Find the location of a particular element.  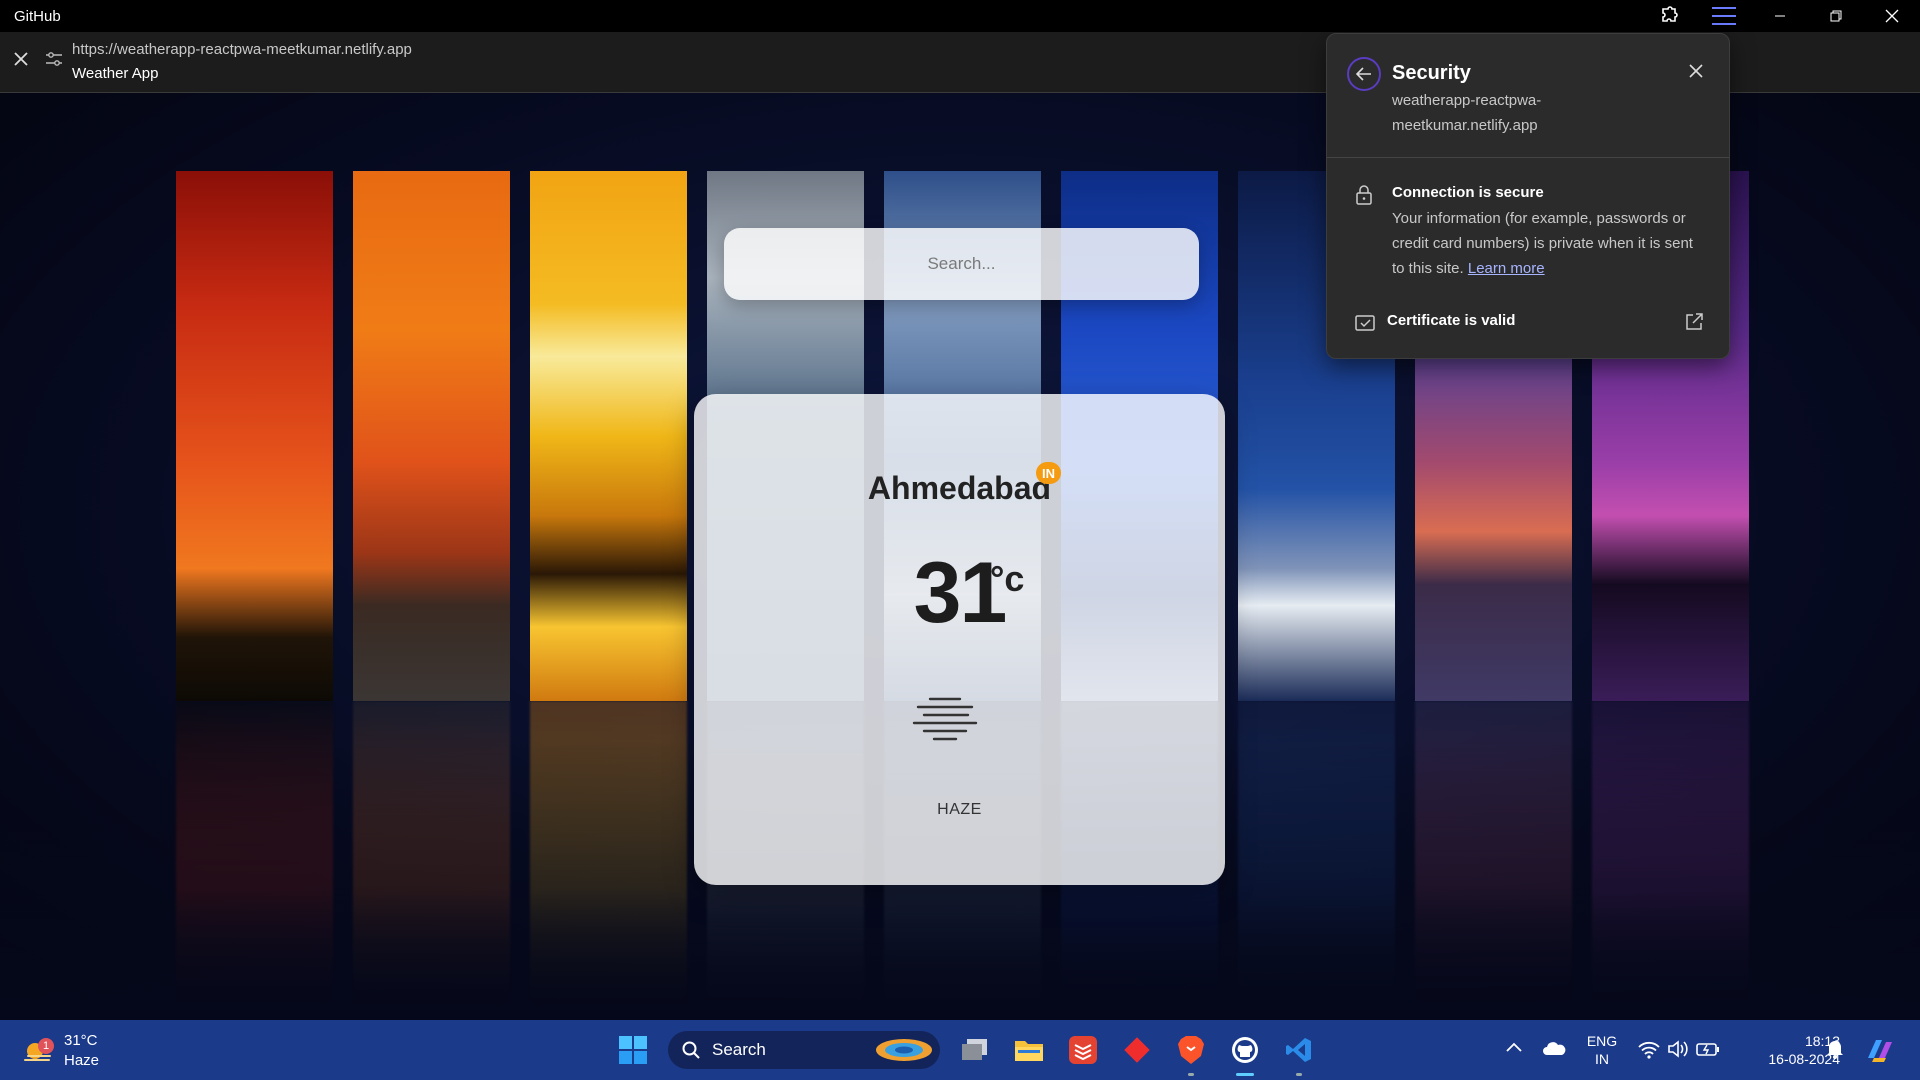

language-indicator: ENG IN is located at coordinates (1602, 1050).